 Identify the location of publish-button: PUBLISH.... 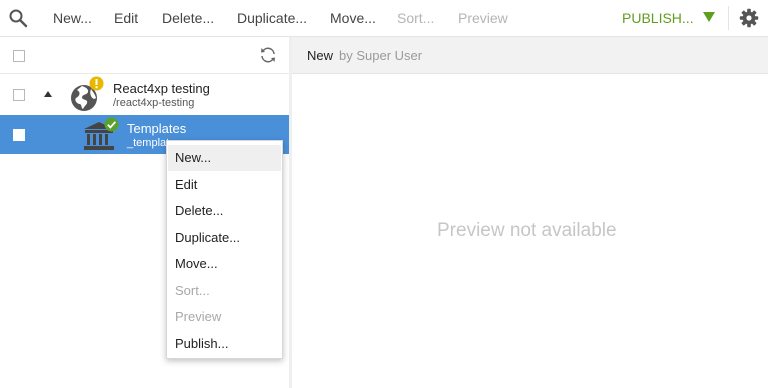
(658, 18).